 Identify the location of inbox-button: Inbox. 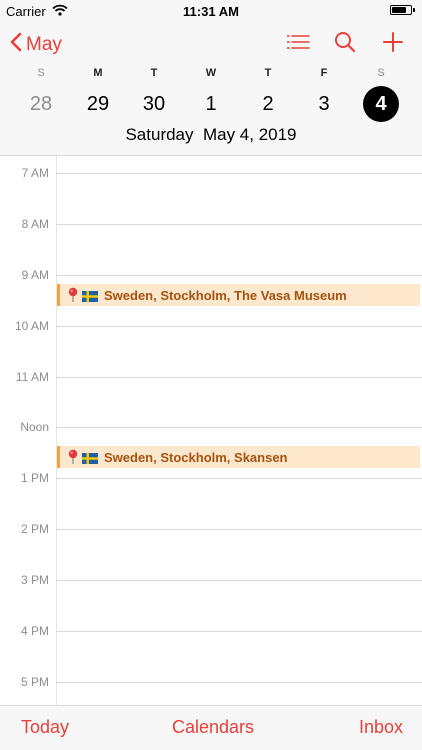
(381, 727).